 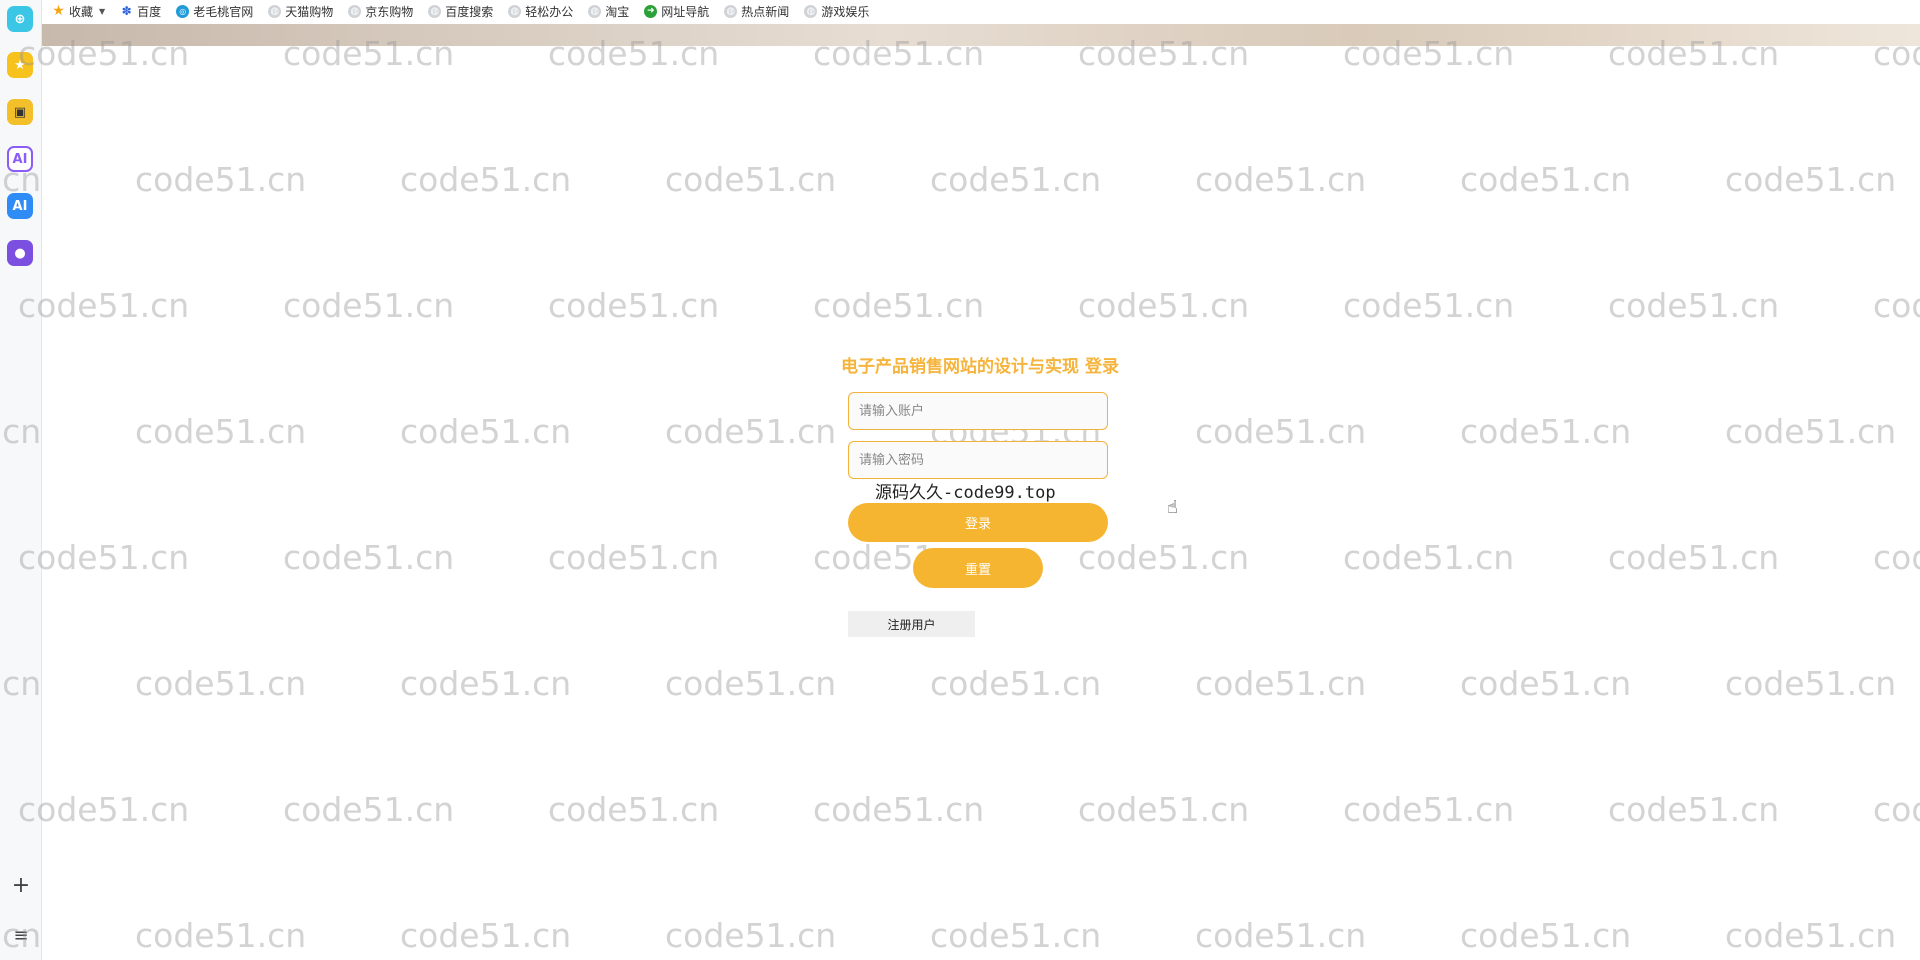 What do you see at coordinates (460, 11) in the screenshot?
I see `bookmark-baidu-search: ◍ 百度搜索` at bounding box center [460, 11].